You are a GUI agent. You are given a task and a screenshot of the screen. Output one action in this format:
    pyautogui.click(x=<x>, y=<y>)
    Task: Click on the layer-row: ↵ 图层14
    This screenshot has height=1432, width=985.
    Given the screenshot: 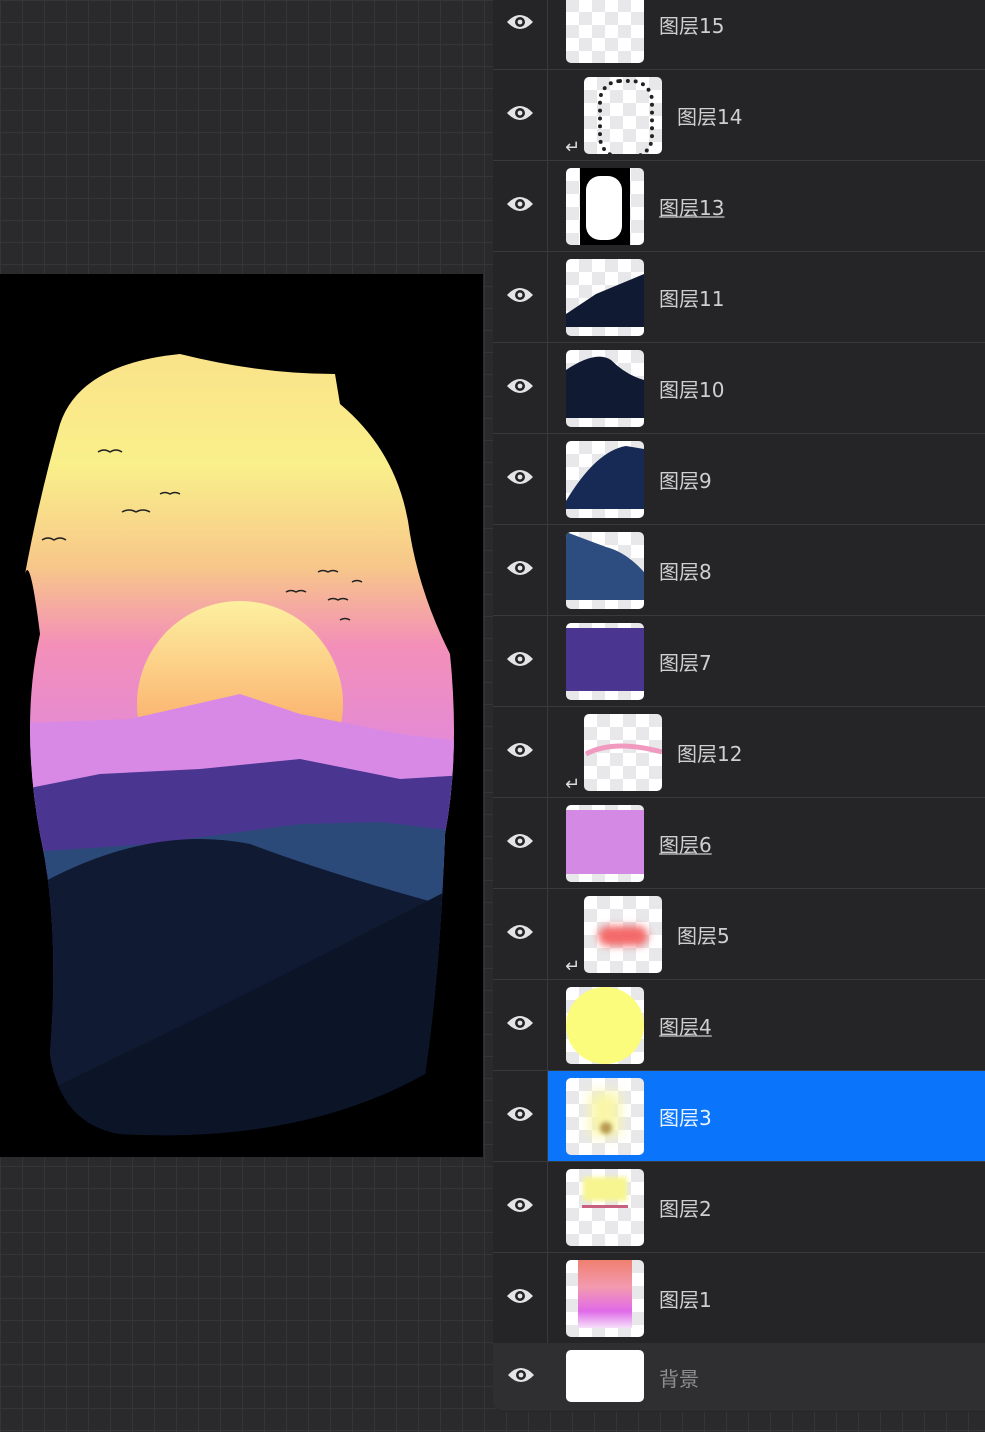 What is the action you would take?
    pyautogui.click(x=739, y=115)
    